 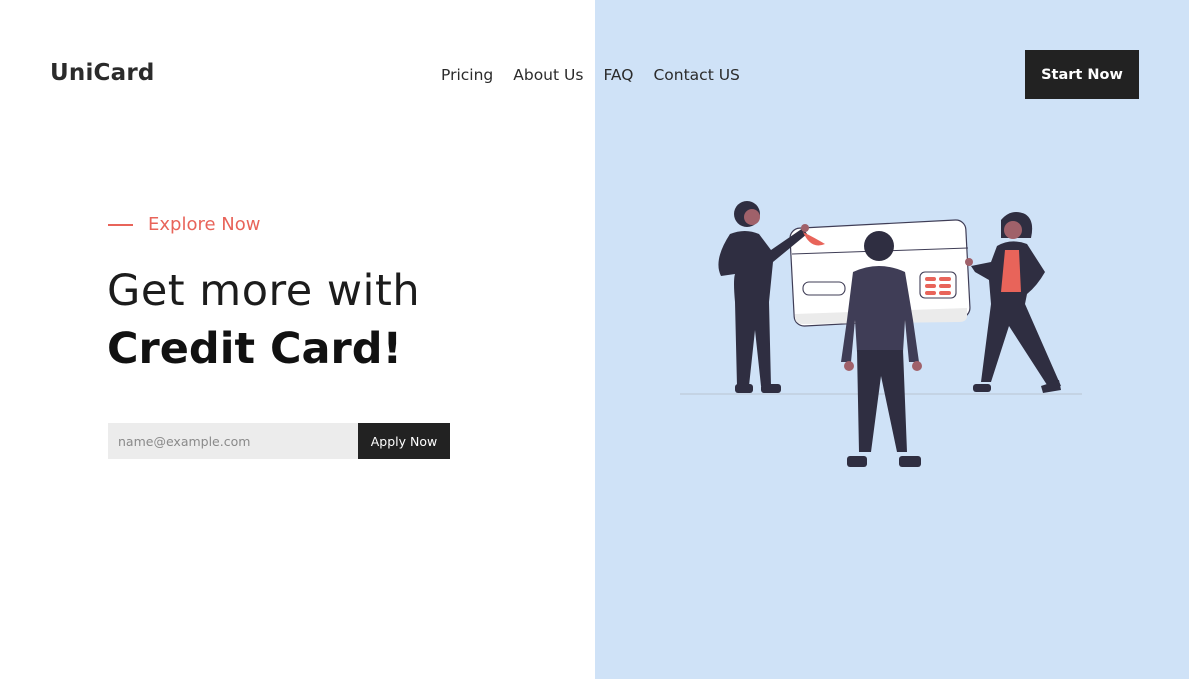 I want to click on explore-now-link: Explore Now, so click(x=184, y=224).